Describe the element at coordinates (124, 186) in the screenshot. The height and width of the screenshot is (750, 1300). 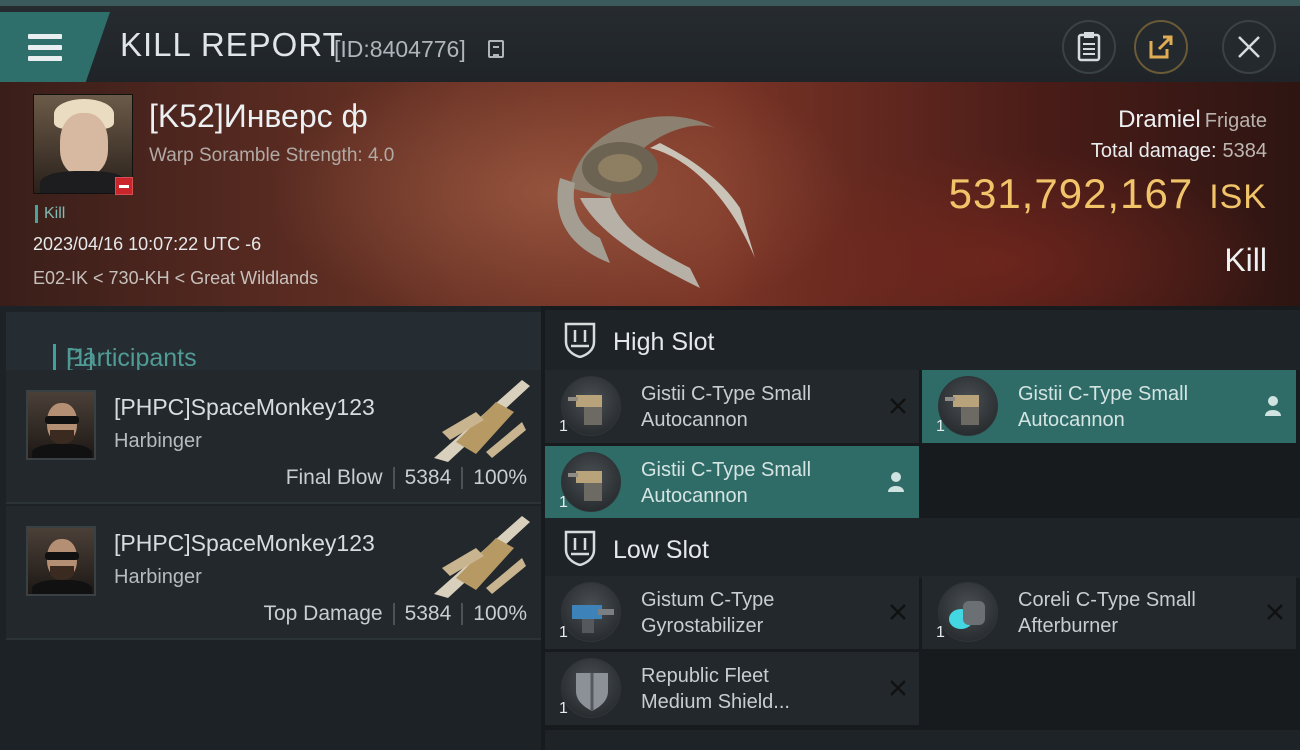
I see `loss-badge-icon` at that location.